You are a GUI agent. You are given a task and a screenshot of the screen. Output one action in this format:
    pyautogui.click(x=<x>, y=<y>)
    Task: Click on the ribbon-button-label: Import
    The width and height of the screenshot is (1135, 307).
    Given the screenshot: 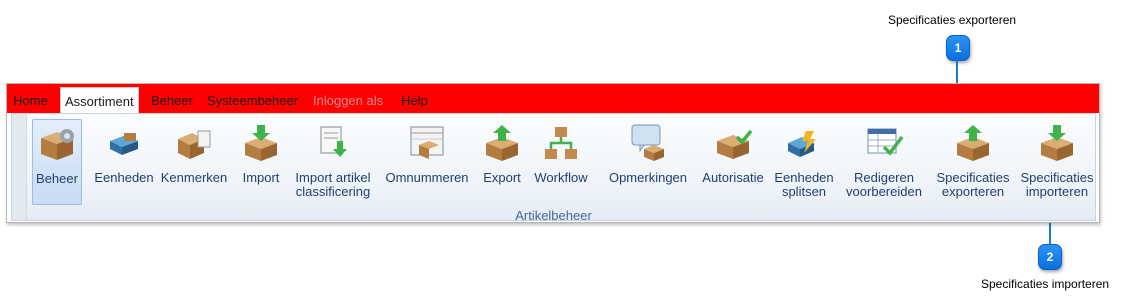 What is the action you would take?
    pyautogui.click(x=261, y=177)
    